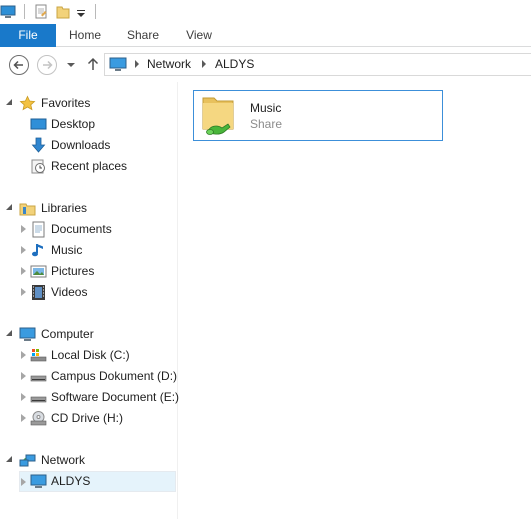 The width and height of the screenshot is (531, 519). I want to click on nav-item-label: Music, so click(67, 250).